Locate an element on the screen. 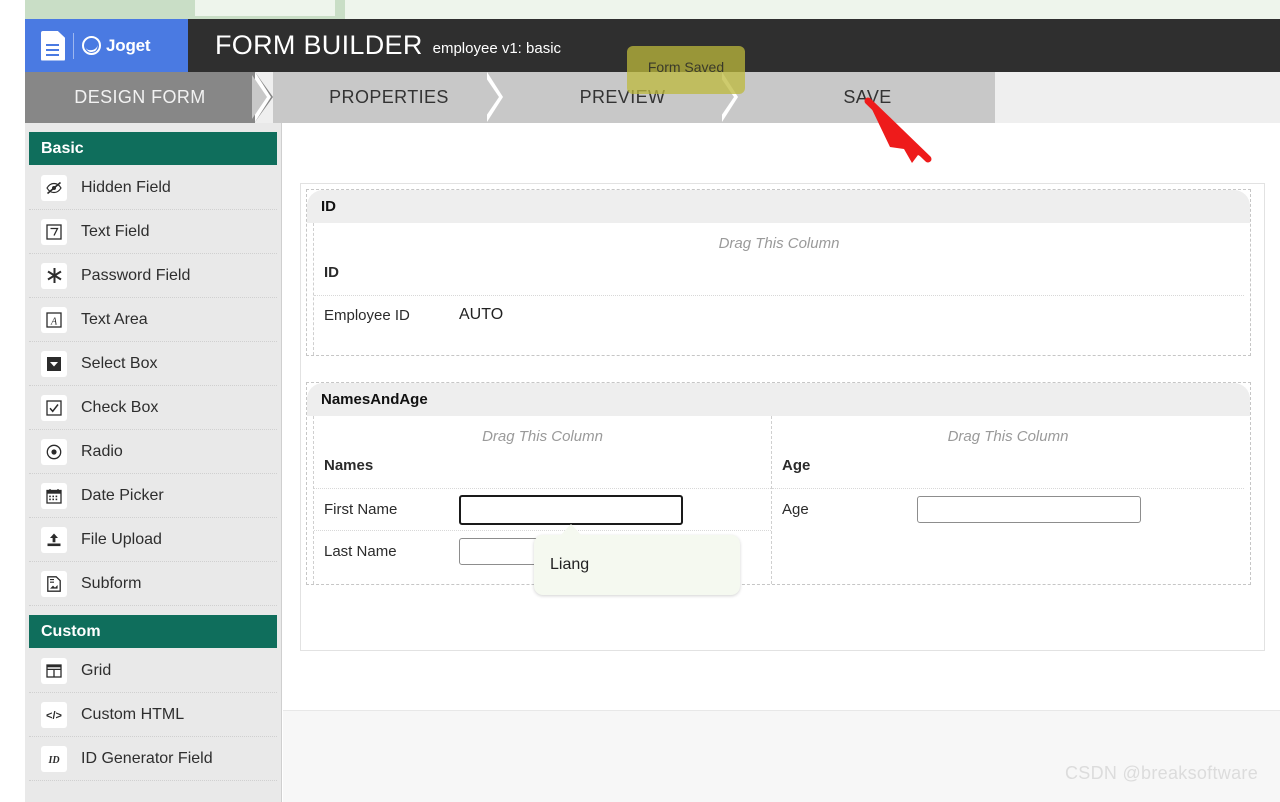 This screenshot has width=1280, height=802. section-title: NamesAndAge is located at coordinates (778, 399).